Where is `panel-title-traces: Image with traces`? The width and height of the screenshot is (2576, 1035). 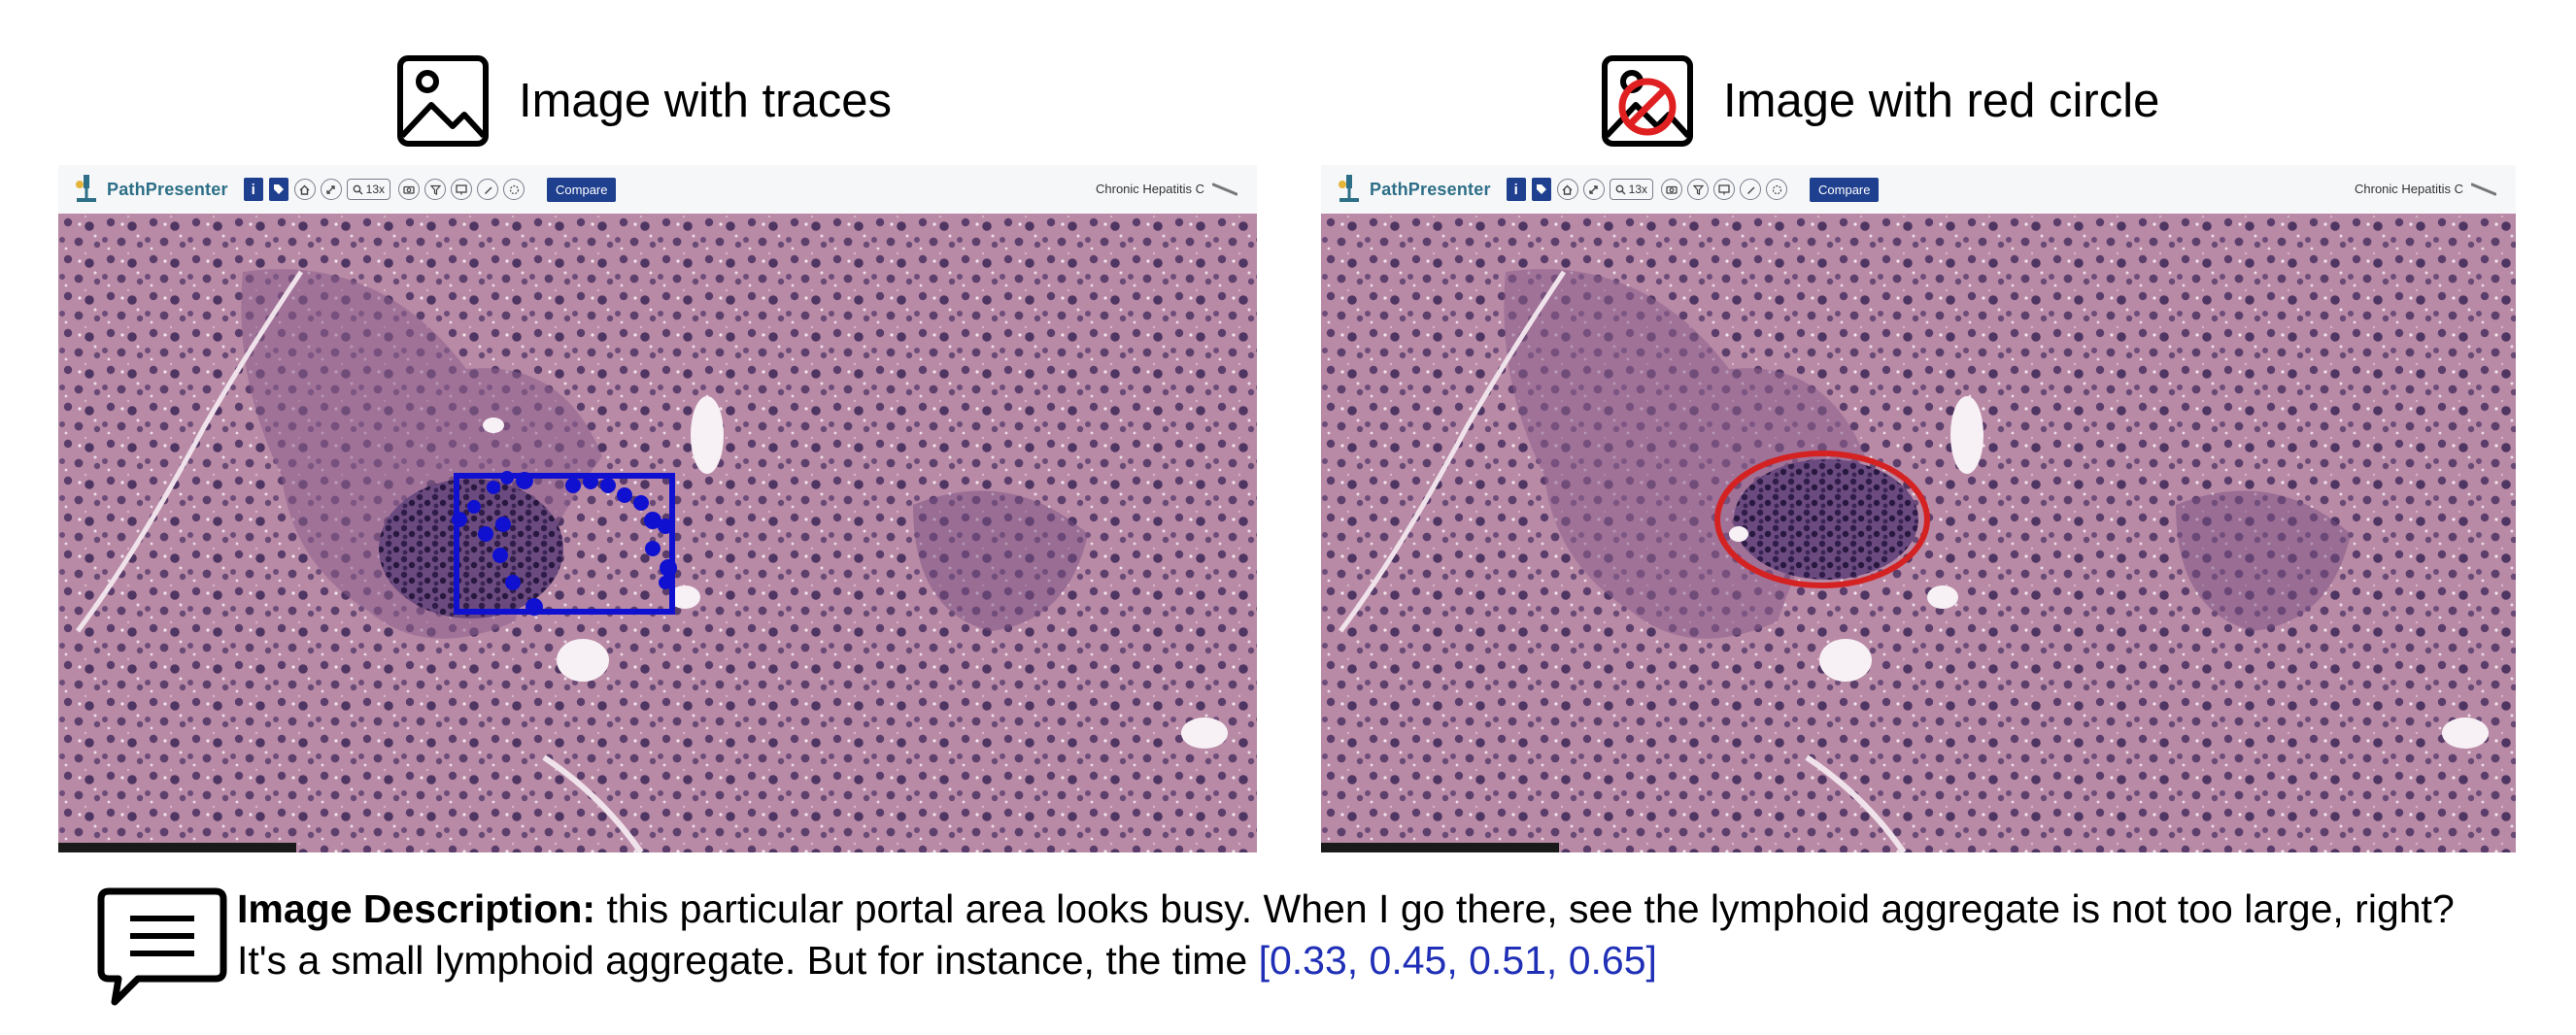
panel-title-traces: Image with traces is located at coordinates (644, 101).